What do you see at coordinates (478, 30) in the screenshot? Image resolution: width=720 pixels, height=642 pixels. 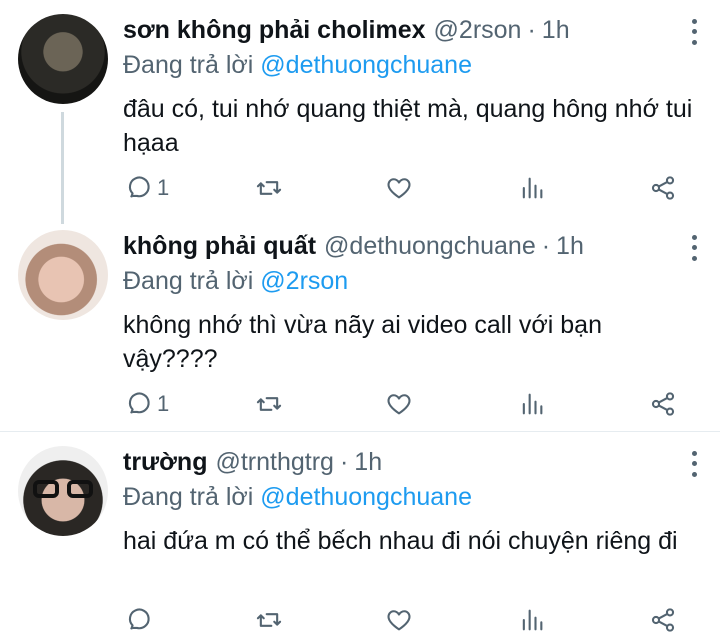 I see `user-handle: @2rson` at bounding box center [478, 30].